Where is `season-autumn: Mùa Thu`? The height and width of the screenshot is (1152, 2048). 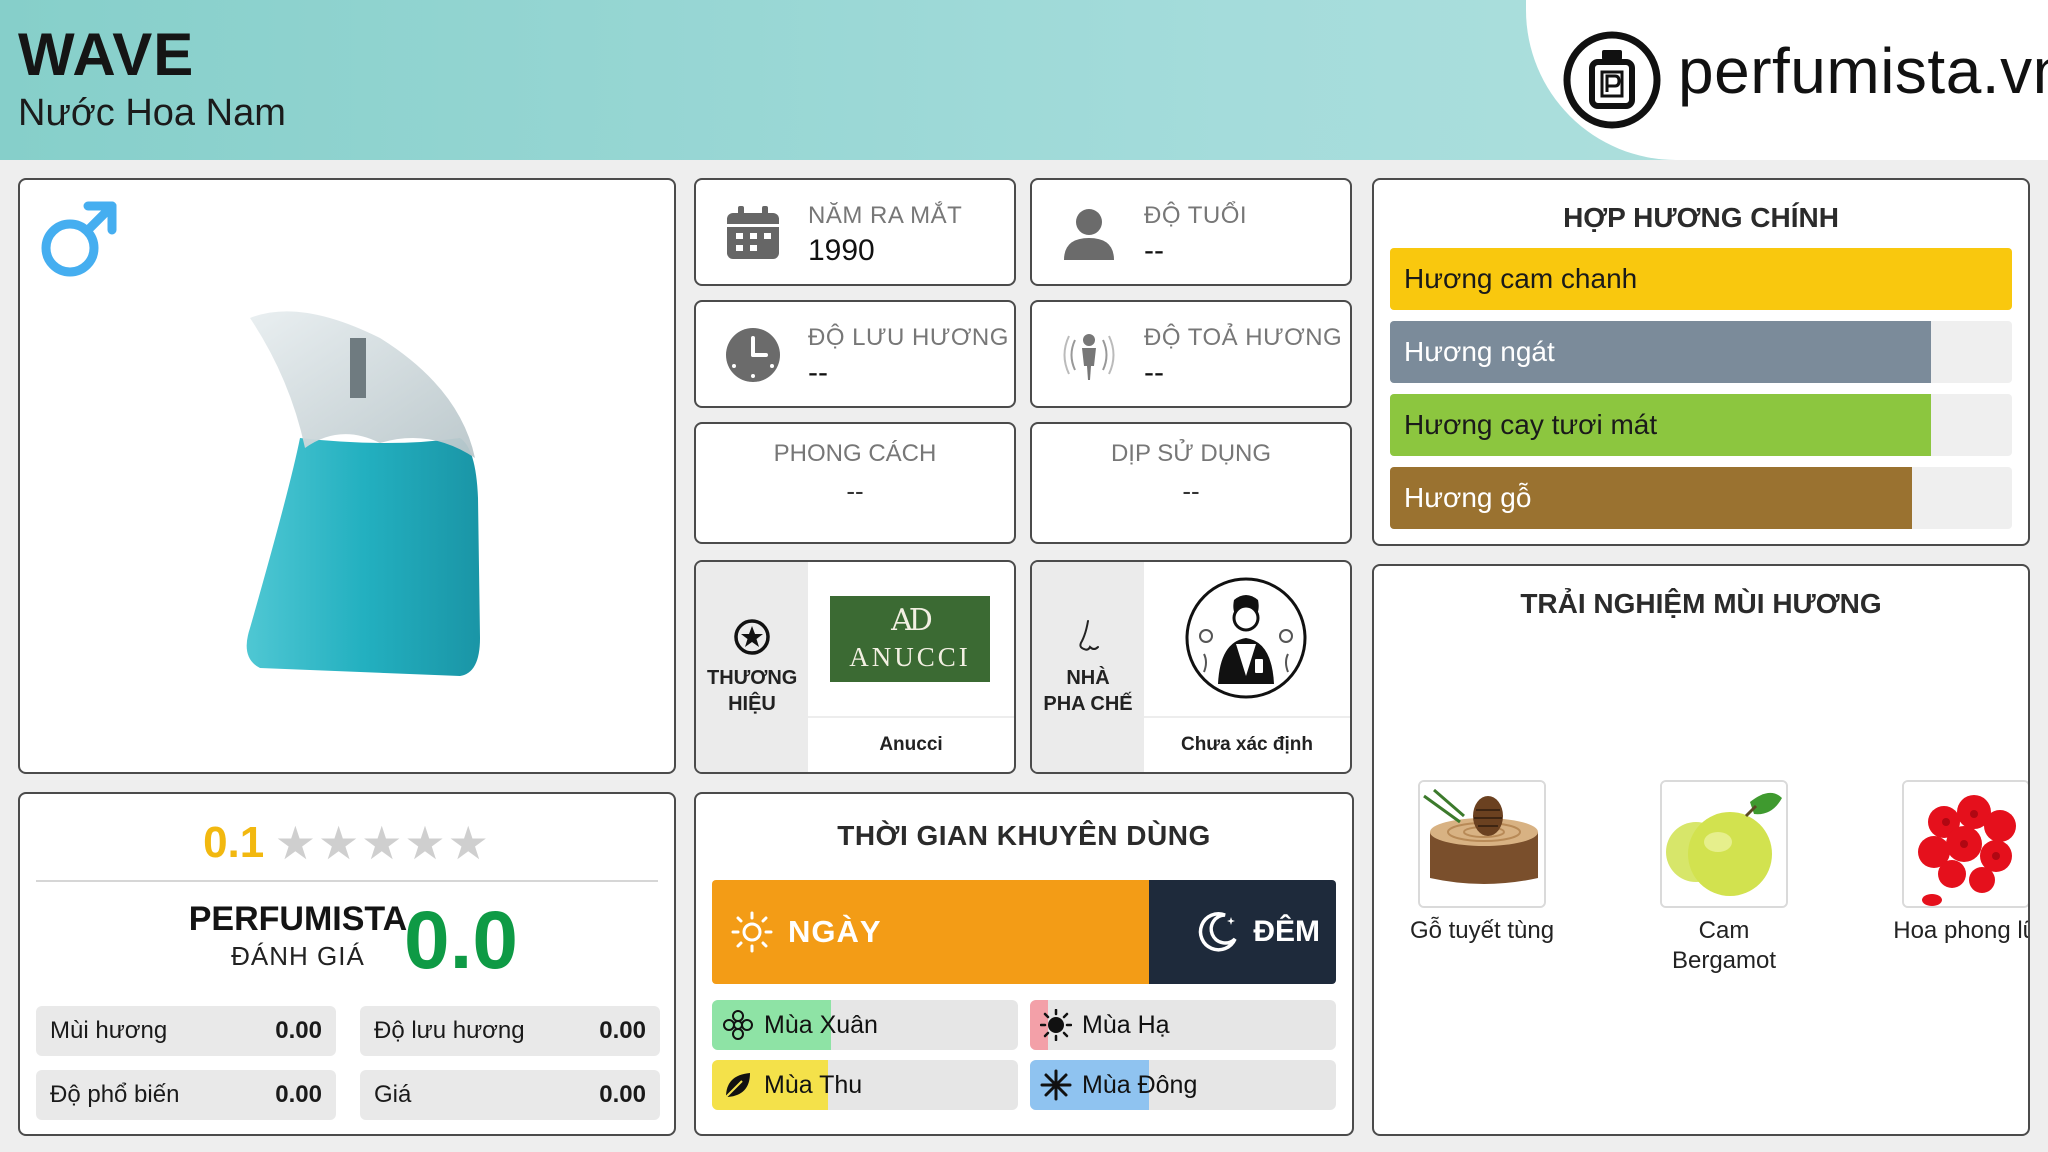 season-autumn: Mùa Thu is located at coordinates (865, 1085).